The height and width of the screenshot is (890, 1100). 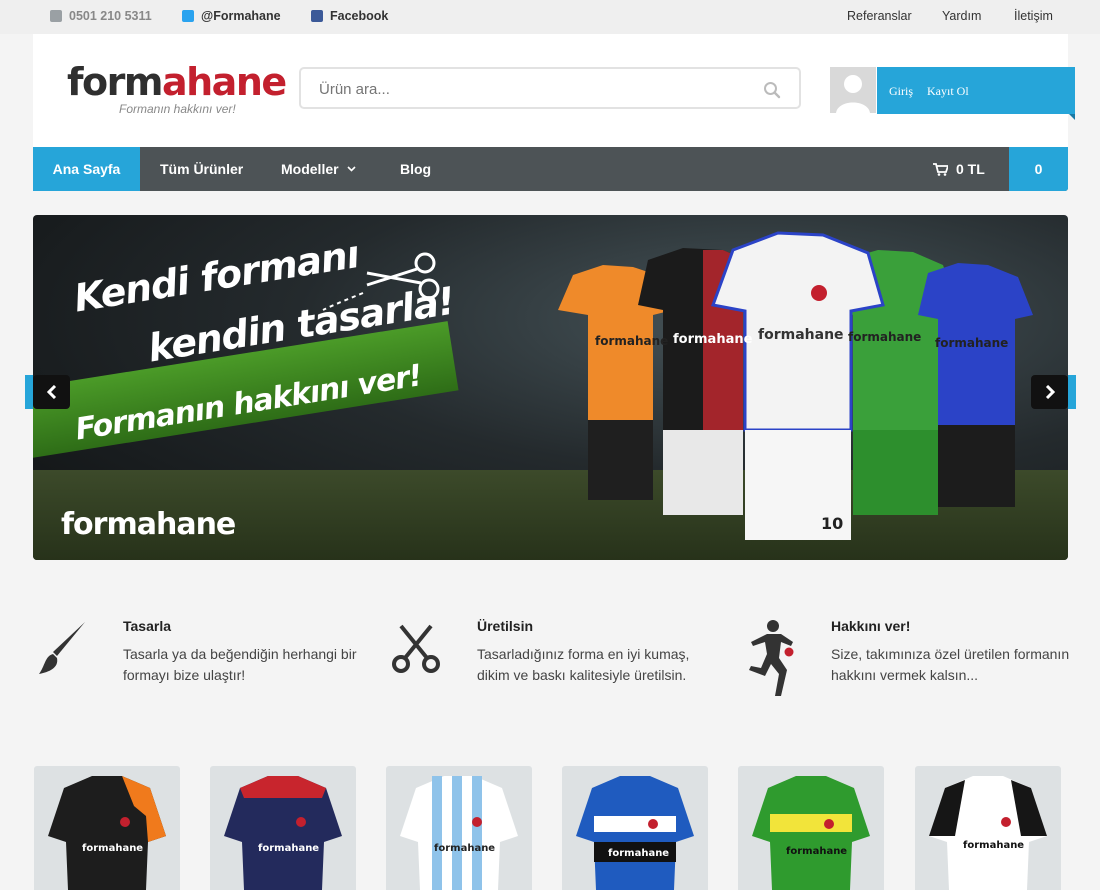 What do you see at coordinates (359, 16) in the screenshot?
I see `facebook-label: Facebook` at bounding box center [359, 16].